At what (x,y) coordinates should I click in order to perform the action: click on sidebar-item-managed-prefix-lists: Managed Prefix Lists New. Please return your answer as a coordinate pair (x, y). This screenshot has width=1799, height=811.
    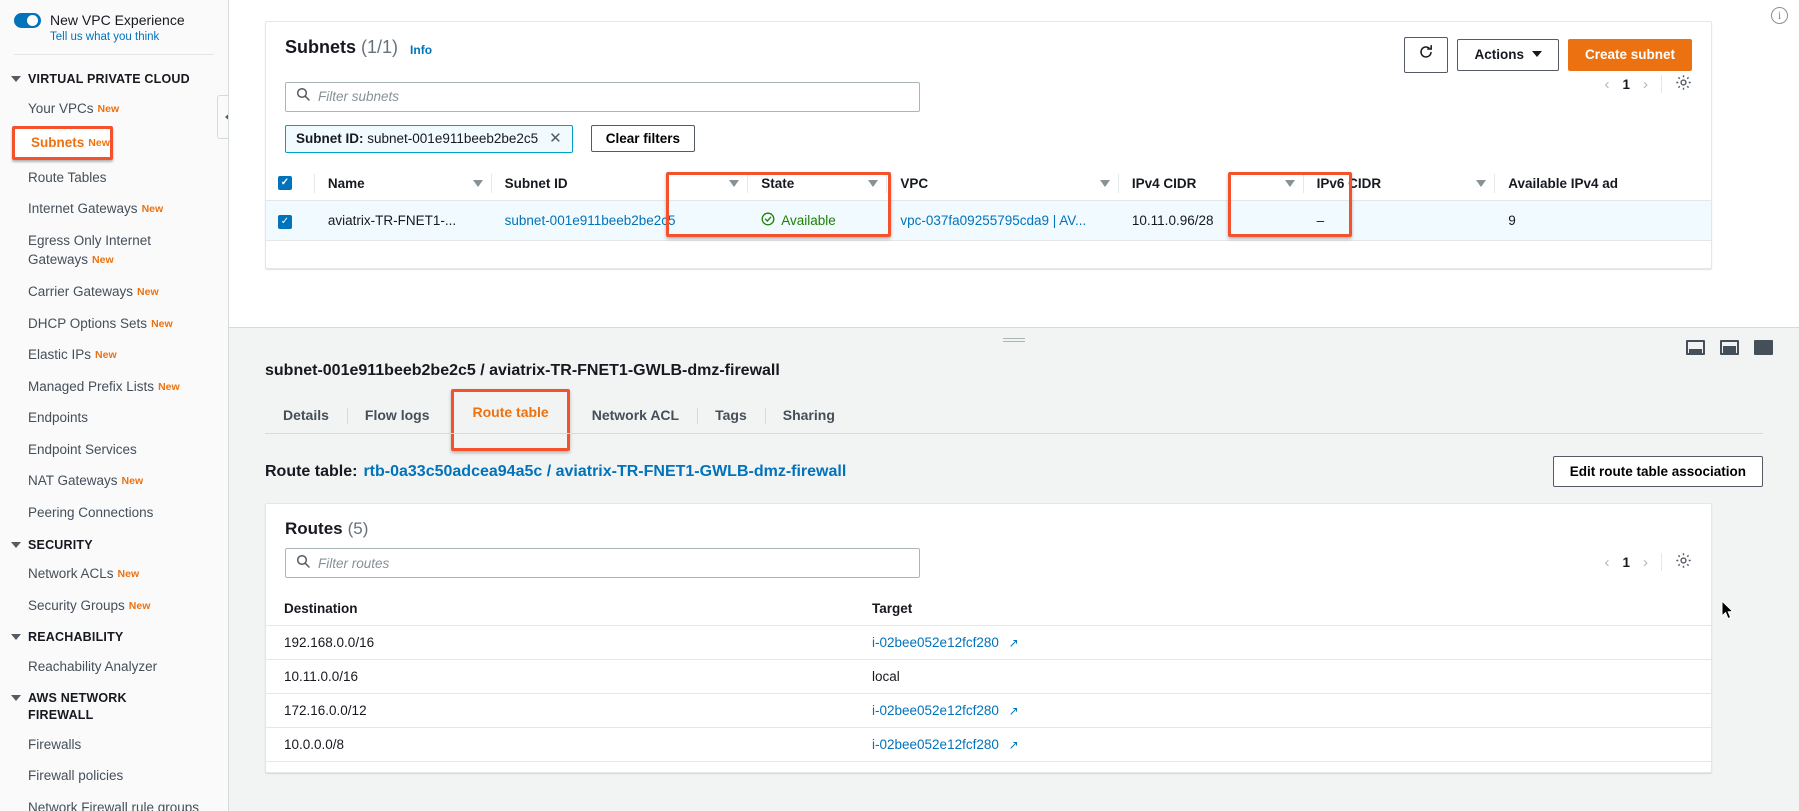
    Looking at the image, I should click on (114, 387).